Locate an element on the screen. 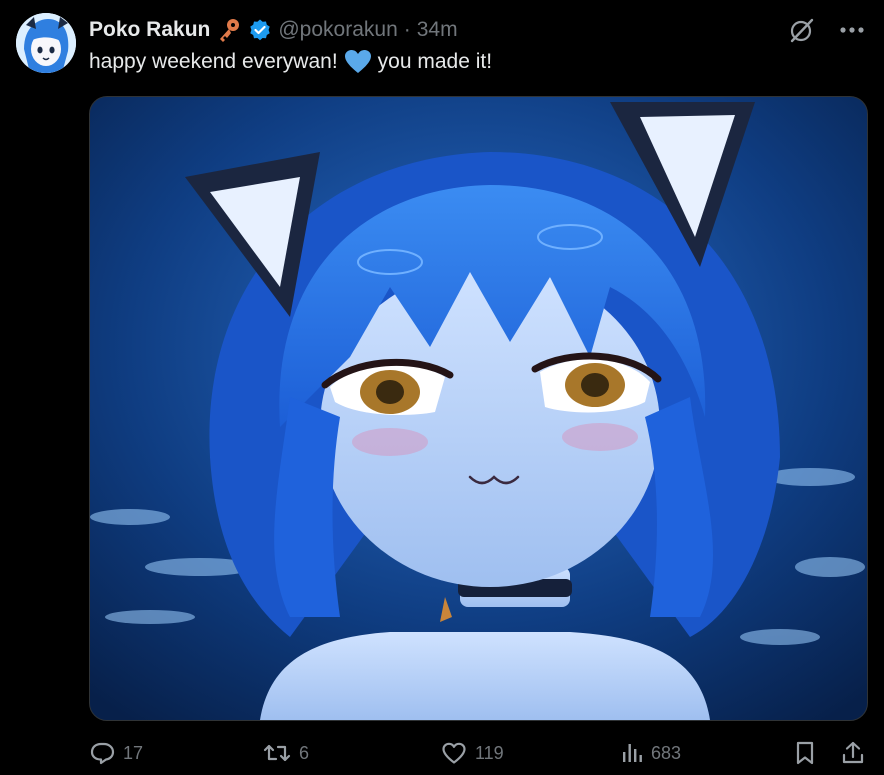 This screenshot has width=884, height=775. tweet-top-controls is located at coordinates (827, 30).